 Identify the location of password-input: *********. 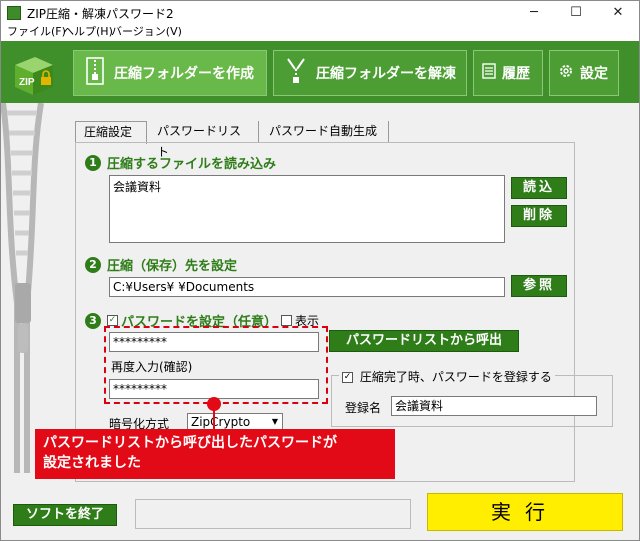
(214, 342).